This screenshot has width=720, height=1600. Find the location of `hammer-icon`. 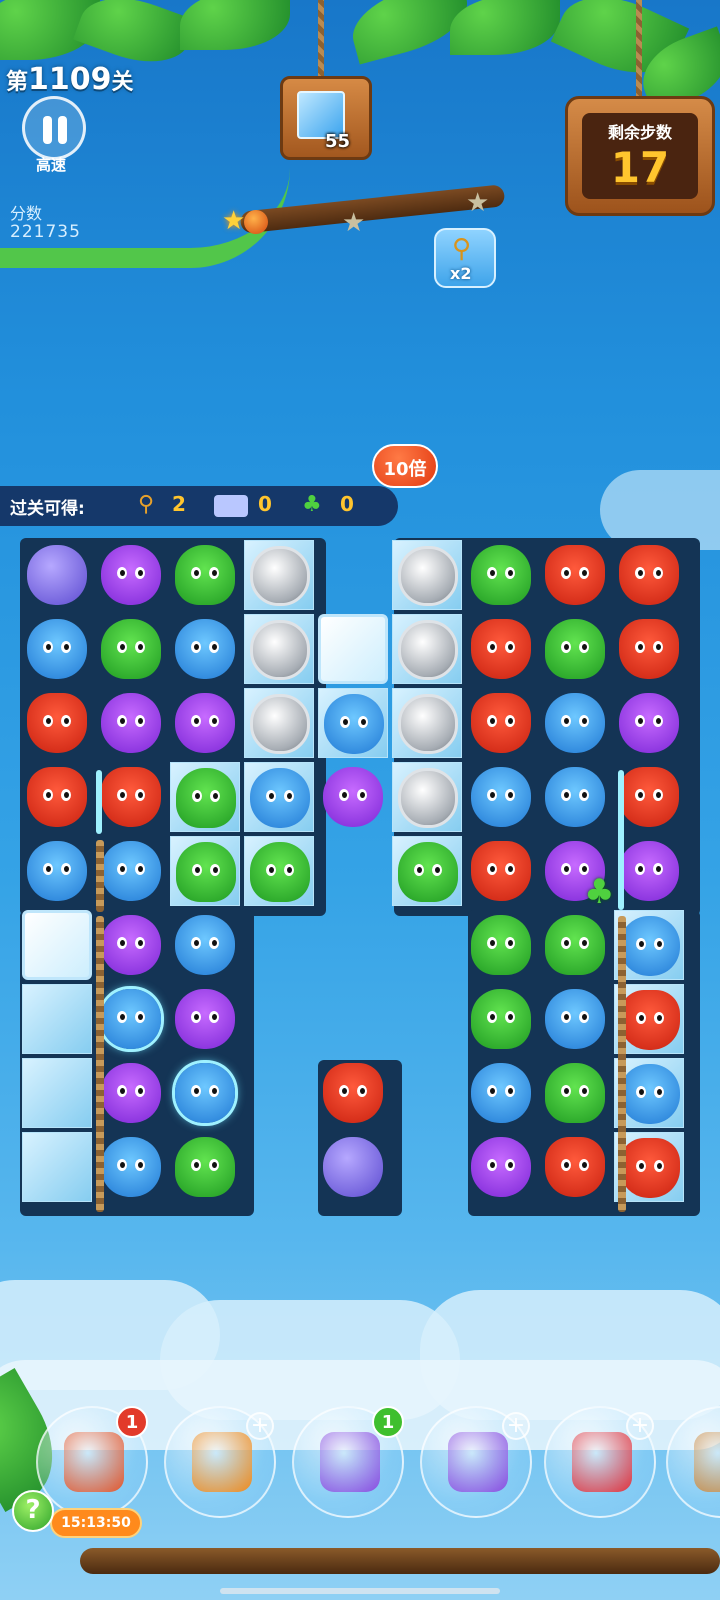

hammer-icon is located at coordinates (707, 1462).